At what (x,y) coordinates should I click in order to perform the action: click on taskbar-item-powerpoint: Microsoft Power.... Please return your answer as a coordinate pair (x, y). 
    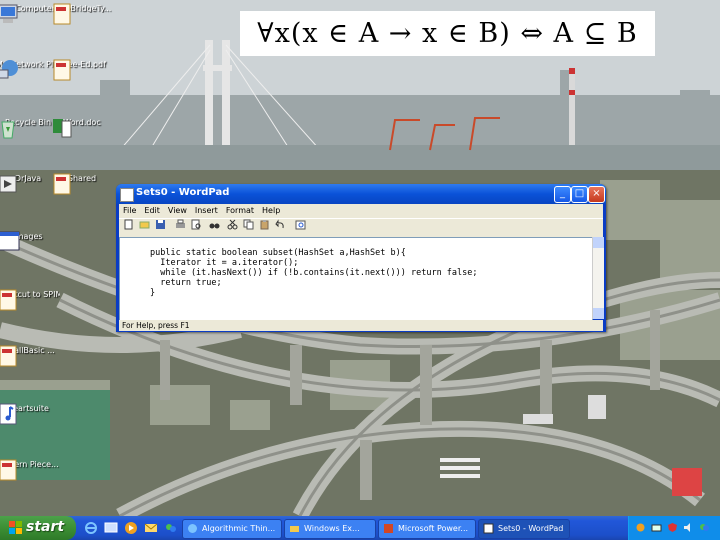
    Looking at the image, I should click on (427, 529).